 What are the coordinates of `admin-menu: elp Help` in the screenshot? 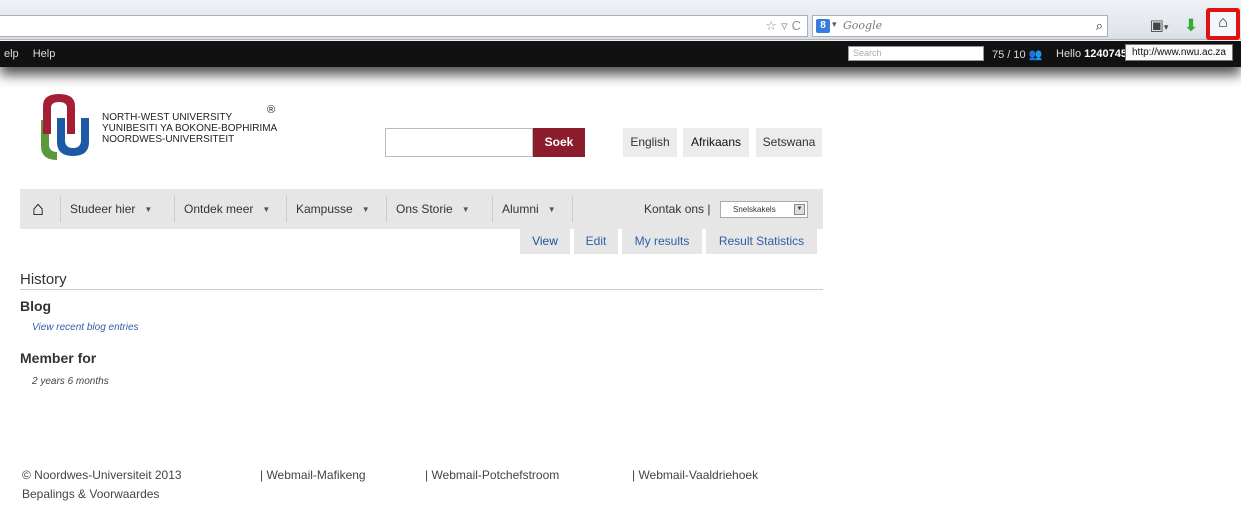 It's located at (36, 54).